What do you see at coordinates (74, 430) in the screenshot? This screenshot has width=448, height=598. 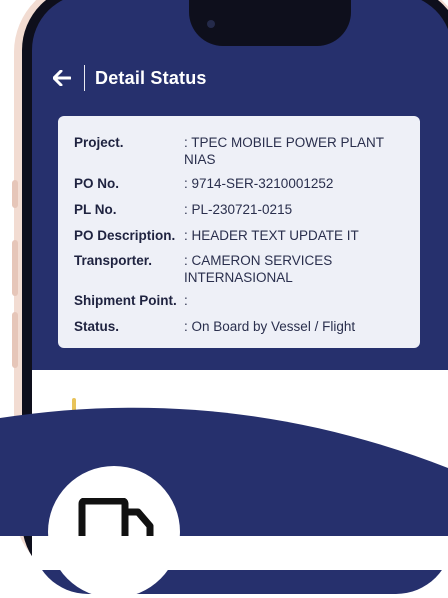 I see `timeline-dot` at bounding box center [74, 430].